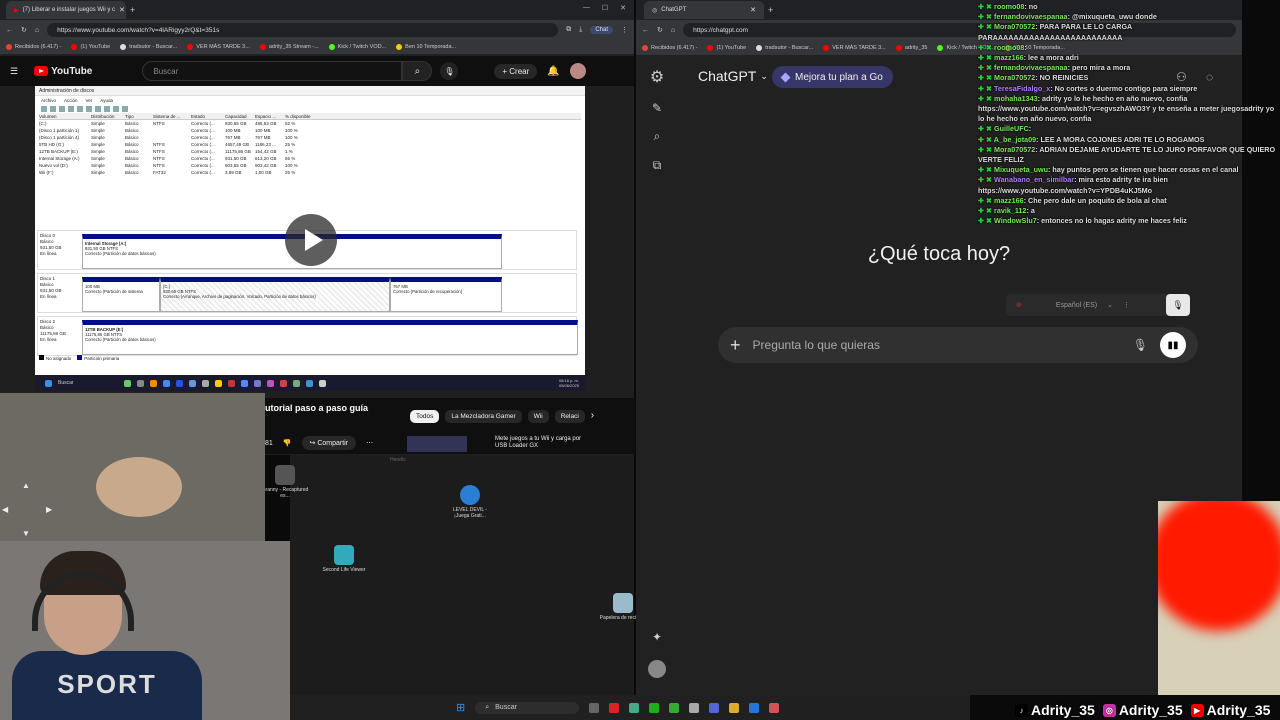  I want to click on obs-icon, so click(774, 707).